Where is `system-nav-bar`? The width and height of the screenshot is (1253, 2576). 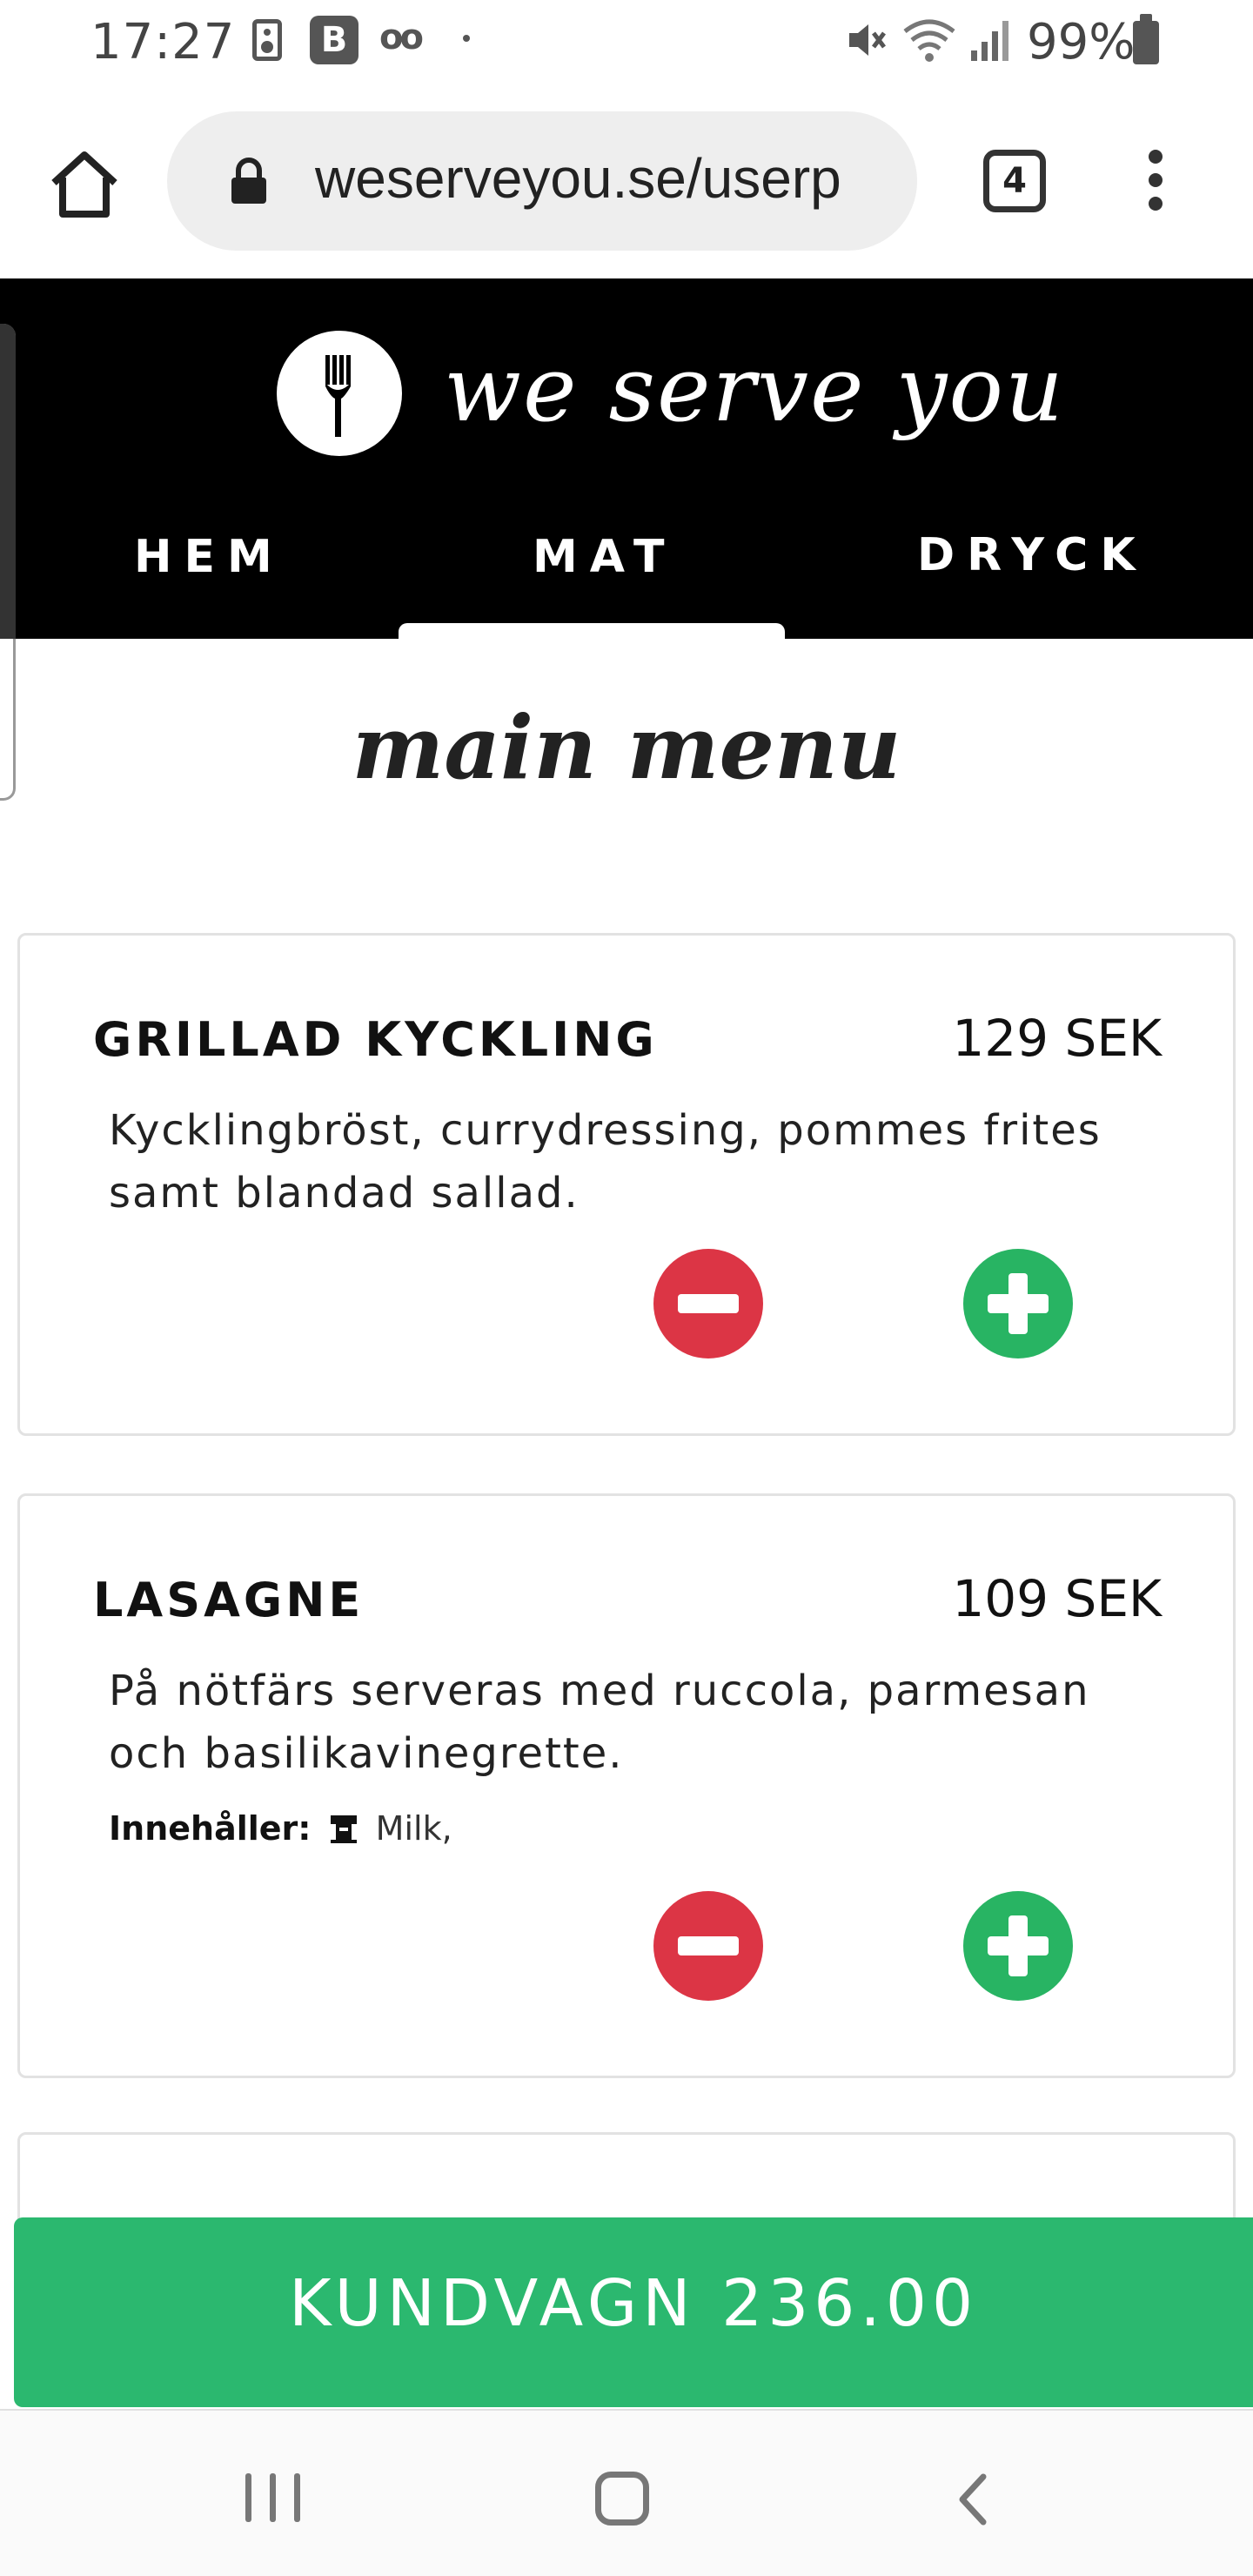
system-nav-bar is located at coordinates (626, 2492).